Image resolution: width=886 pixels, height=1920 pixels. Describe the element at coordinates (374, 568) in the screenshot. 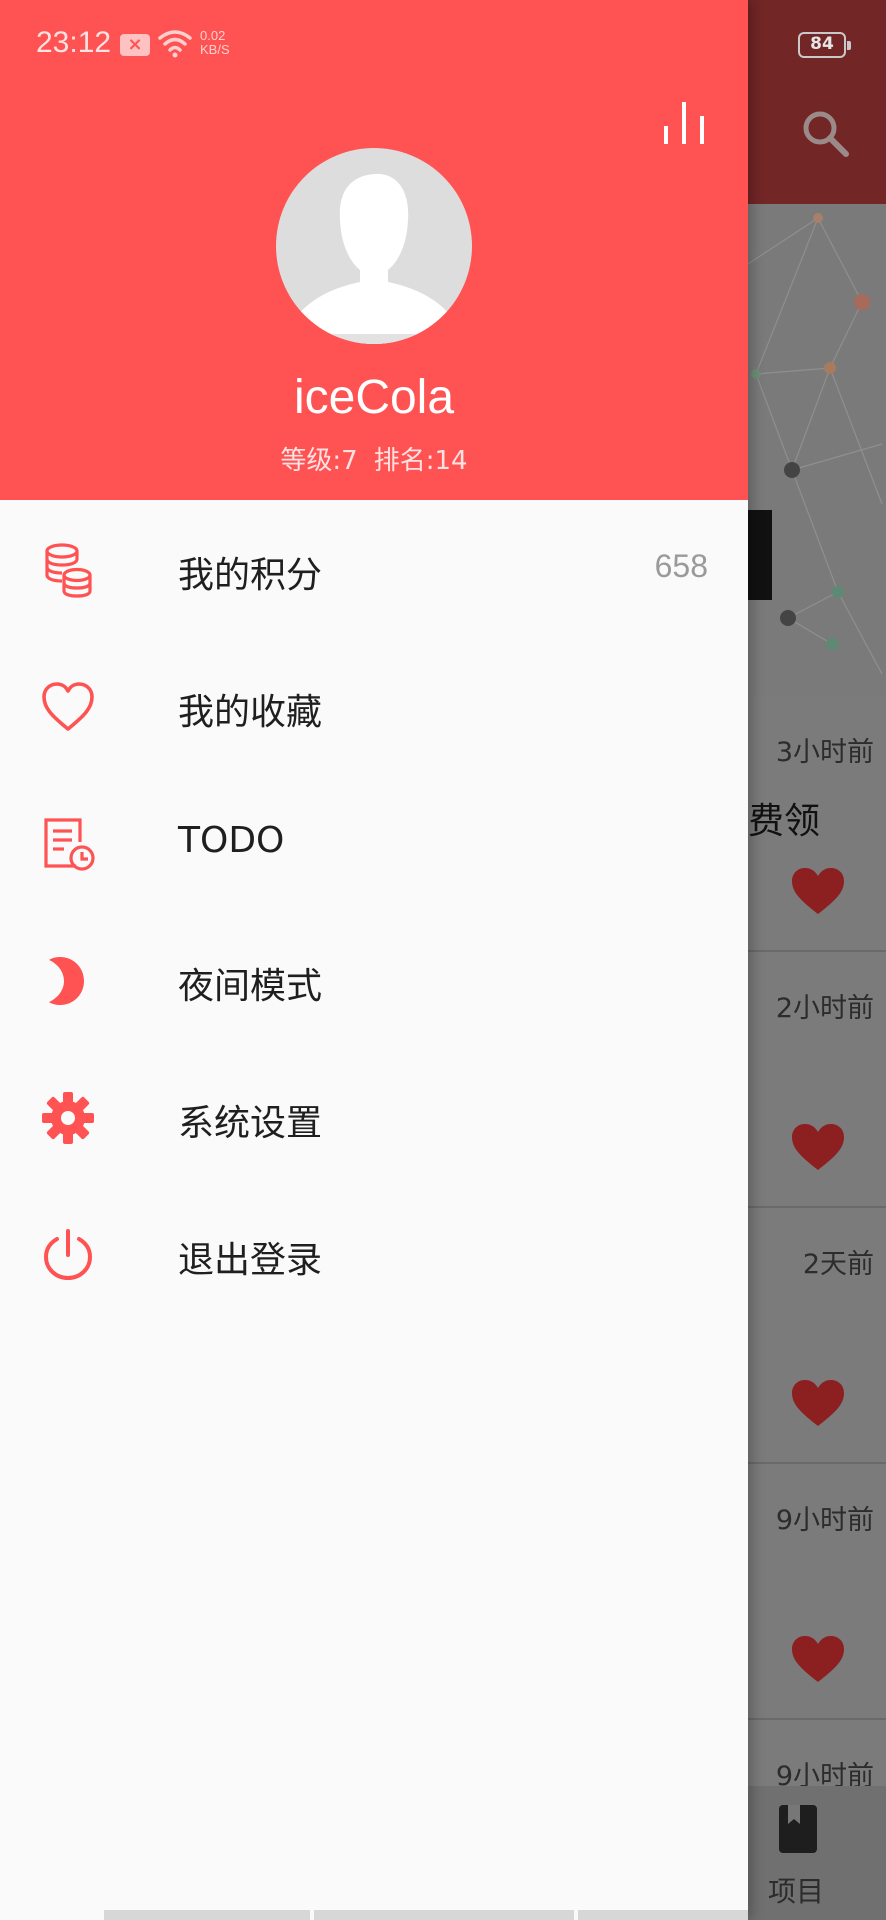

I see `menu-item-points: 我的积分 658` at that location.